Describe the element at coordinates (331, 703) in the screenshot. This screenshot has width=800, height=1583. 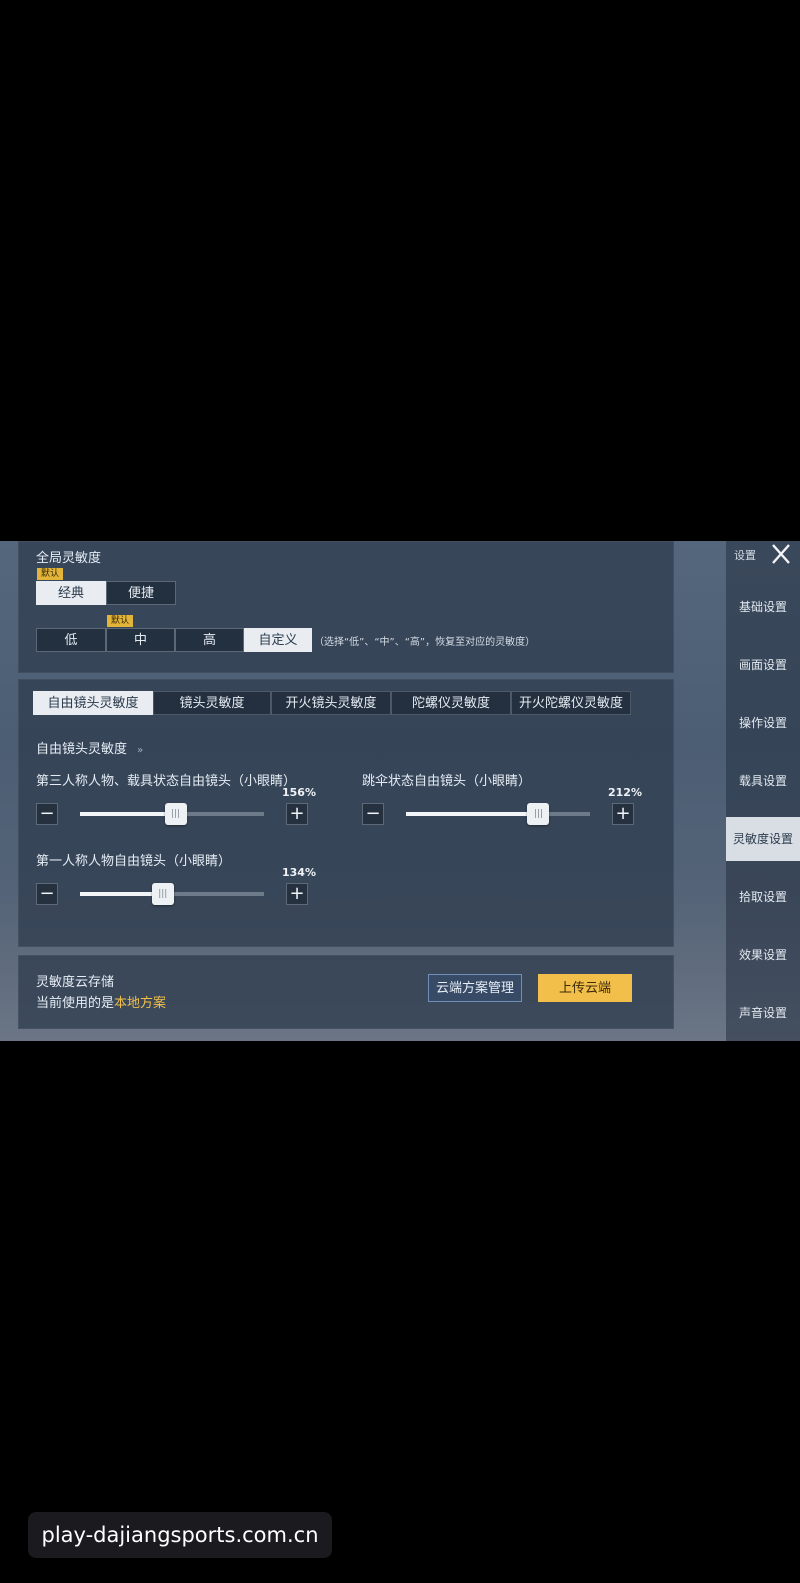
I see `tab-fire-camera: 开火镜头灵敏度` at that location.